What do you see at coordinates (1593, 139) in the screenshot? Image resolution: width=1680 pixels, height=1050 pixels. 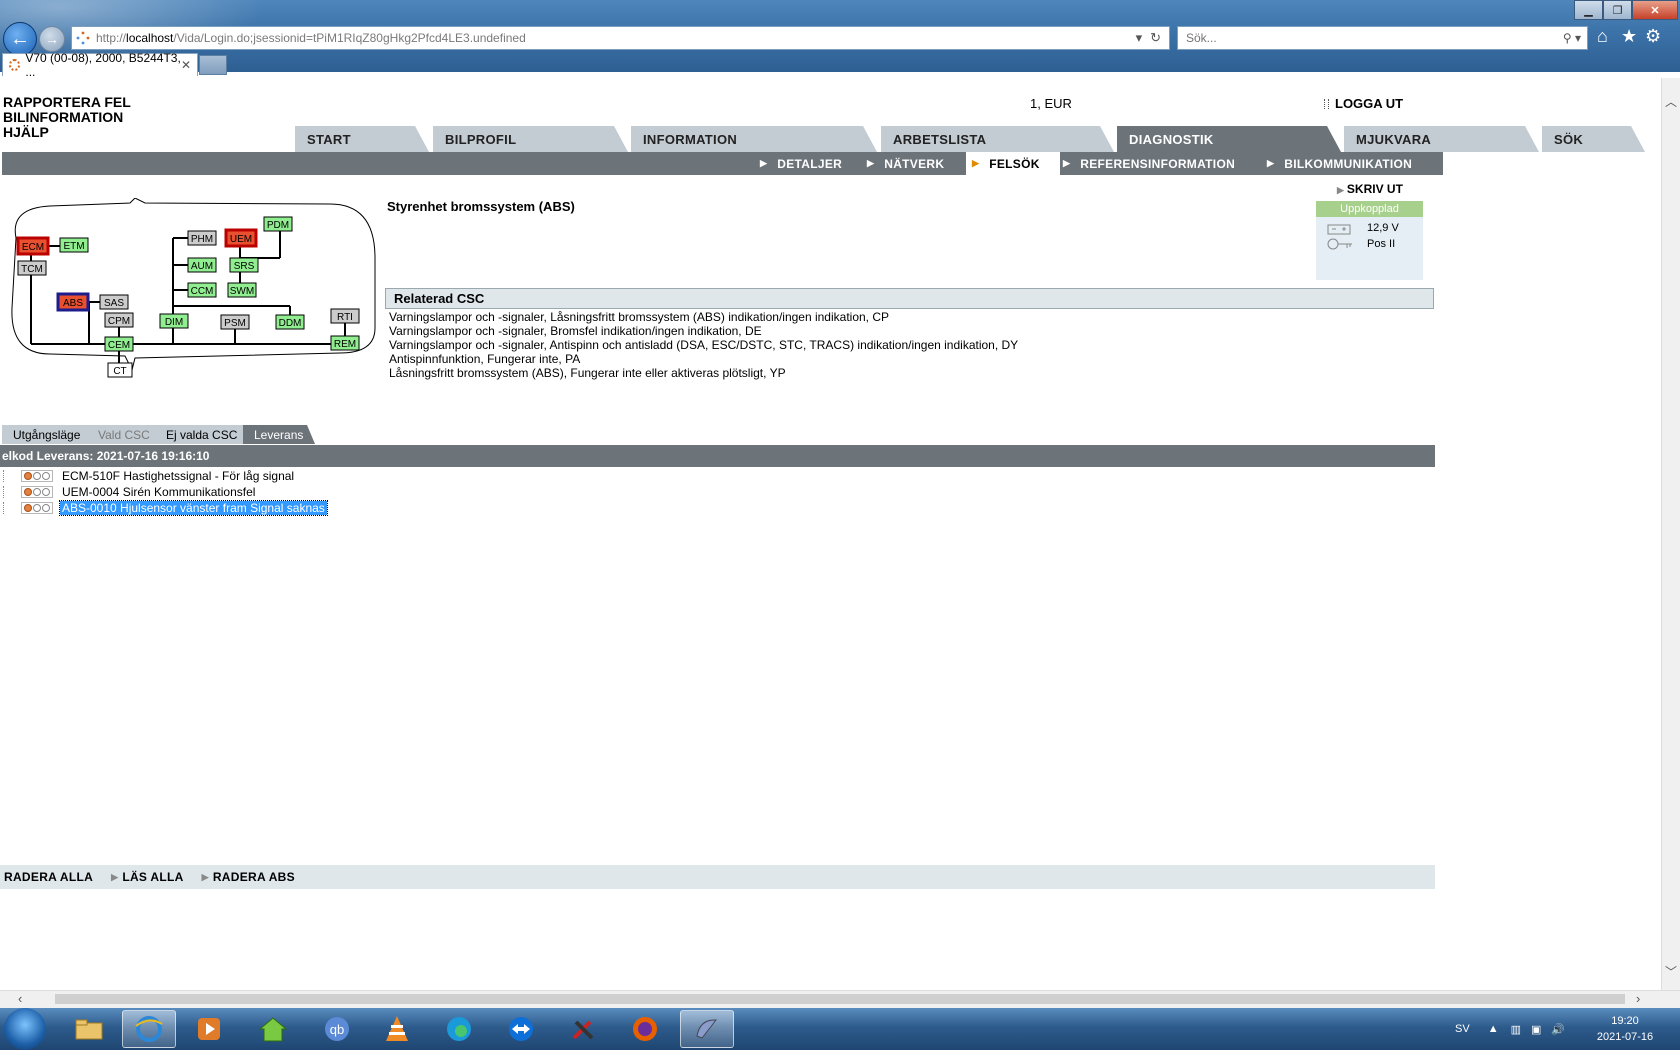 I see `tab-sok: SÖK` at bounding box center [1593, 139].